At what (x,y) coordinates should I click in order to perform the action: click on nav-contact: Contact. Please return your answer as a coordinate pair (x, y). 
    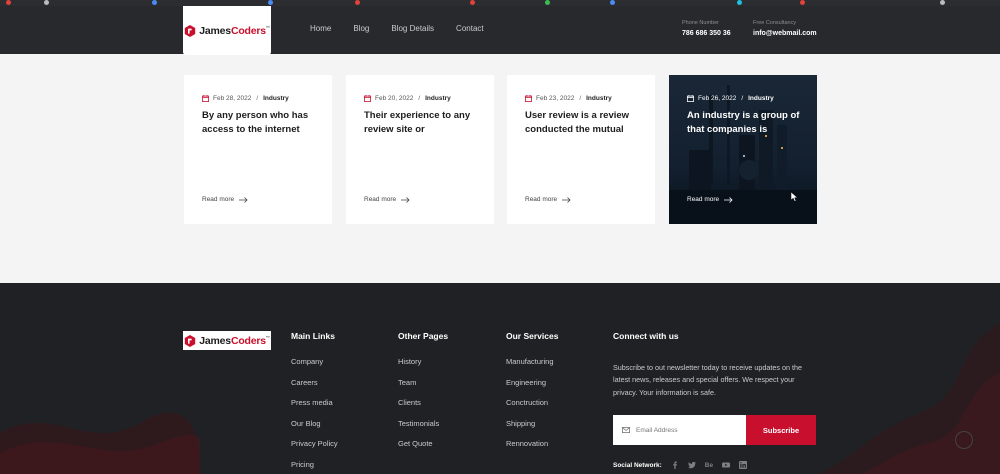
    Looking at the image, I should click on (470, 28).